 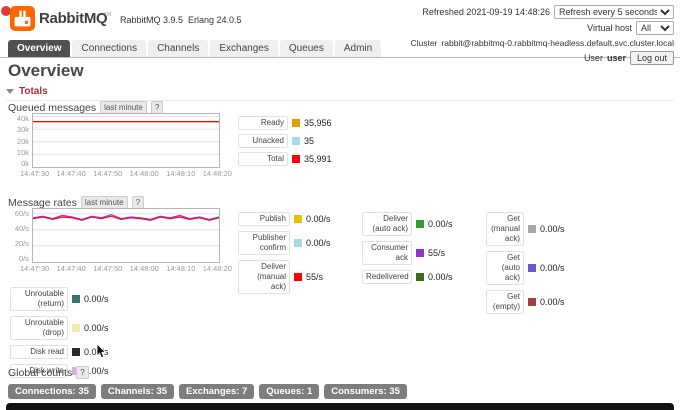 I want to click on consumers-count-badge: Consumers: 35, so click(x=365, y=391).